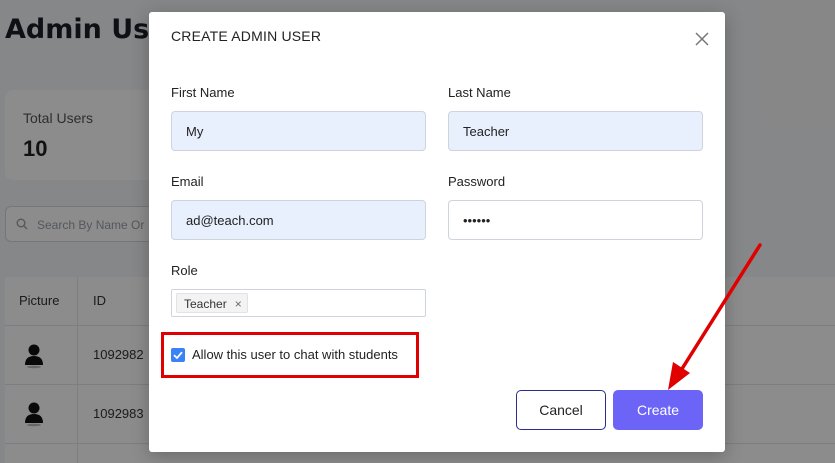  I want to click on password-field, so click(575, 220).